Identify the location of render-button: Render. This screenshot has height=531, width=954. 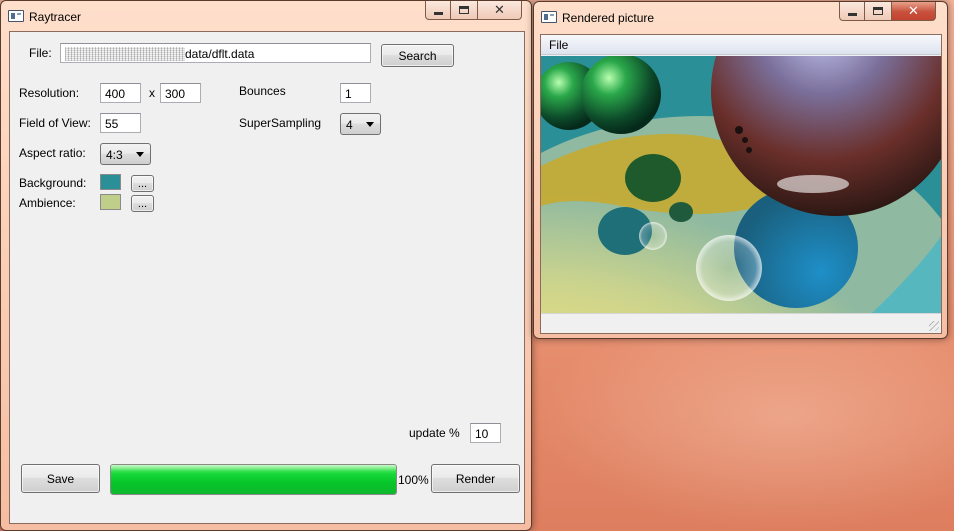
(475, 478).